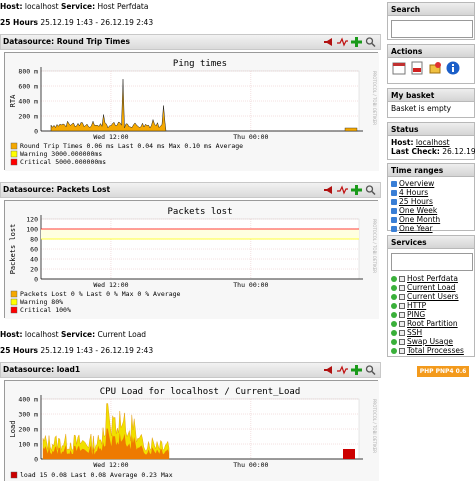 The image size is (475, 481). What do you see at coordinates (432, 29) in the screenshot?
I see `search-input` at bounding box center [432, 29].